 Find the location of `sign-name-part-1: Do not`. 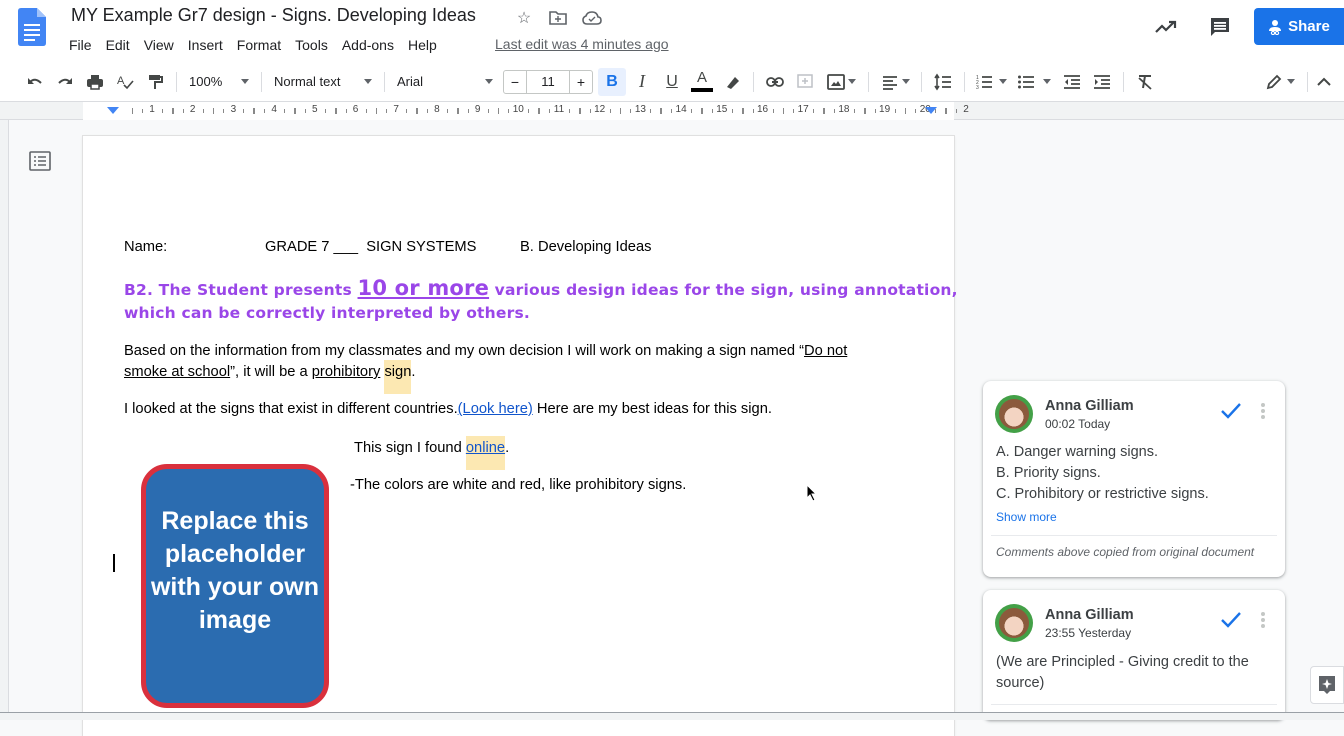

sign-name-part-1: Do not is located at coordinates (826, 351).